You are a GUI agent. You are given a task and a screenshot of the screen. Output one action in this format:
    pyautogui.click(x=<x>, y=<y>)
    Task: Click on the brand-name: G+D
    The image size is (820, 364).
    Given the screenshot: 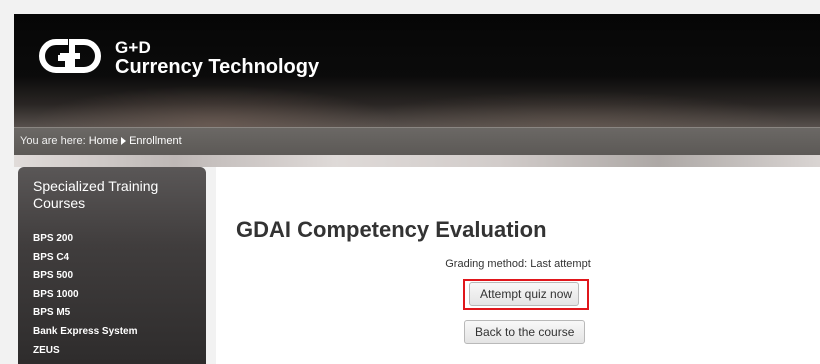 What is the action you would take?
    pyautogui.click(x=133, y=47)
    